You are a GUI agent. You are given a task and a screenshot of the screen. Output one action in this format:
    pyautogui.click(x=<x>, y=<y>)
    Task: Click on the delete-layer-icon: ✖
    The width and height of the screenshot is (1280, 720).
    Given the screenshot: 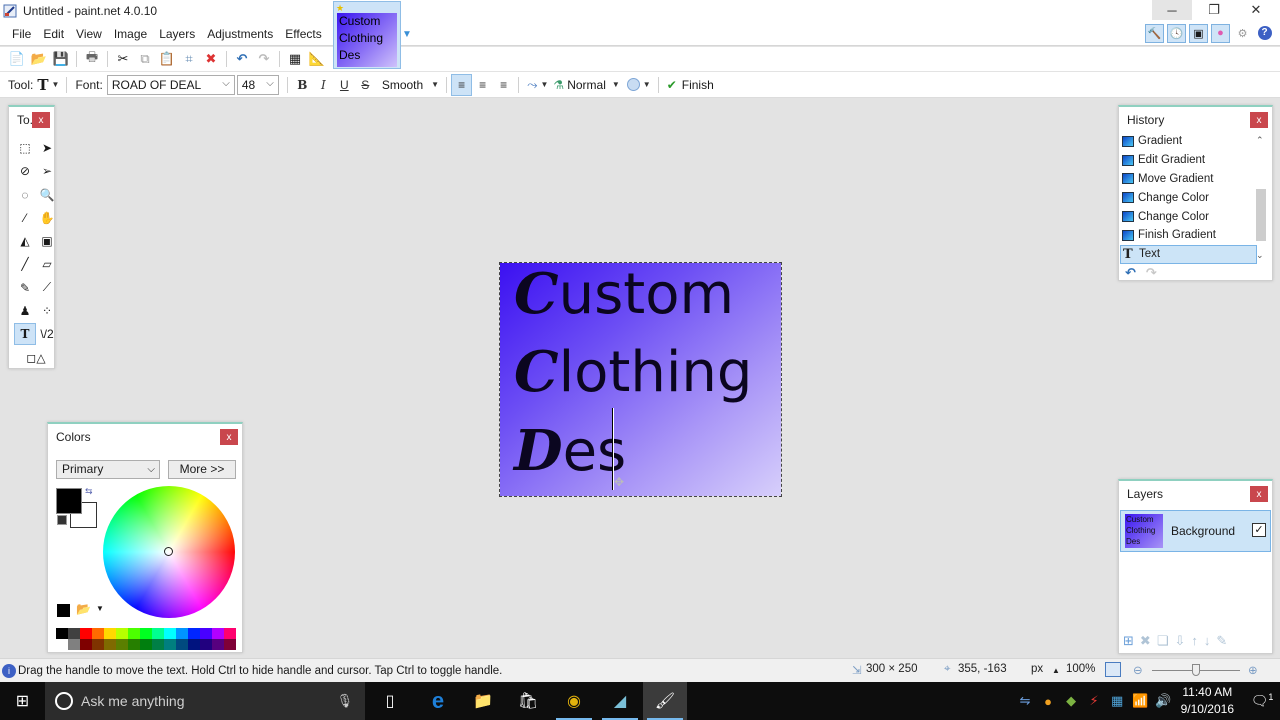 What is the action you would take?
    pyautogui.click(x=1145, y=641)
    